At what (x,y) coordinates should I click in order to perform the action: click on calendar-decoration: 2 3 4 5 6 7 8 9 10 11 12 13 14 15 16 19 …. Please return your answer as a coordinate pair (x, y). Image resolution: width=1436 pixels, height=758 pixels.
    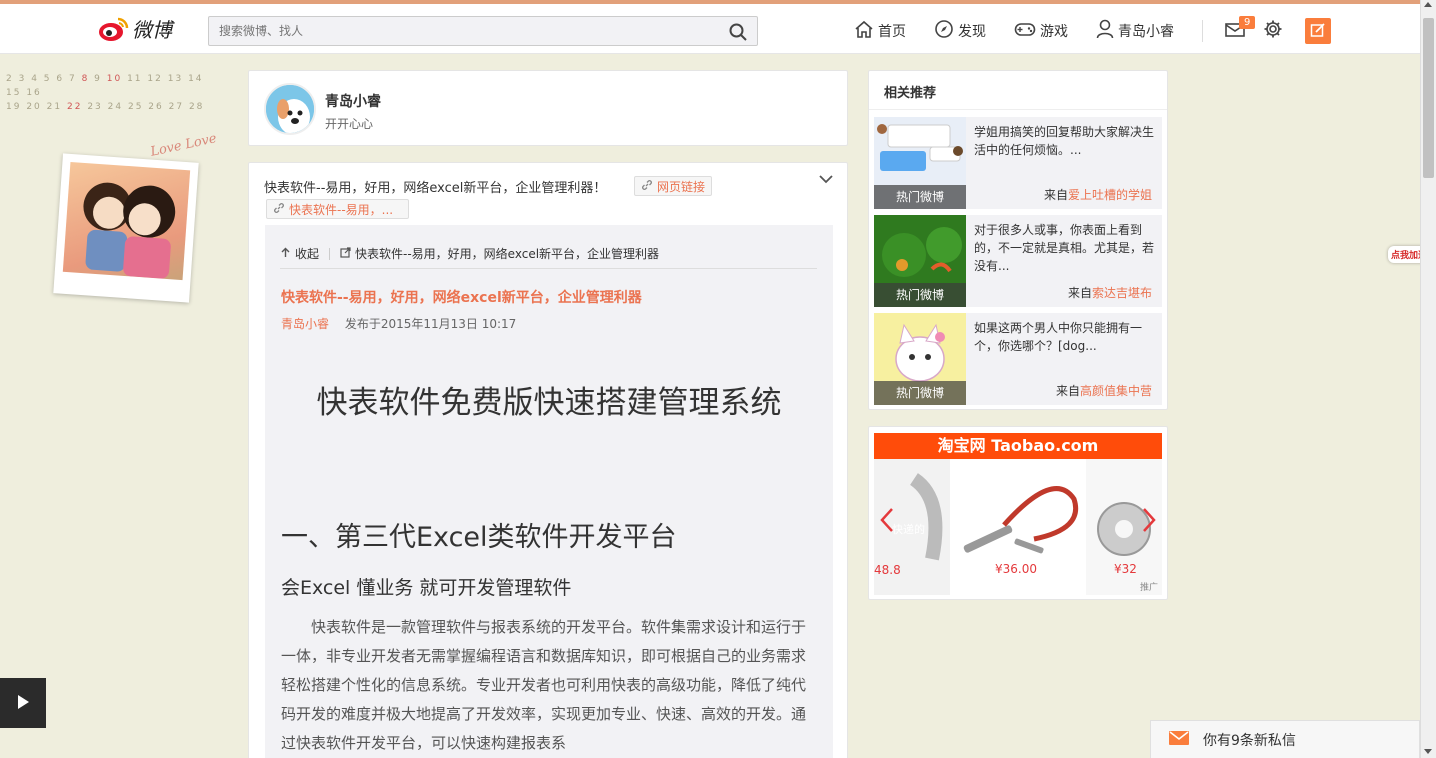
    Looking at the image, I should click on (111, 93).